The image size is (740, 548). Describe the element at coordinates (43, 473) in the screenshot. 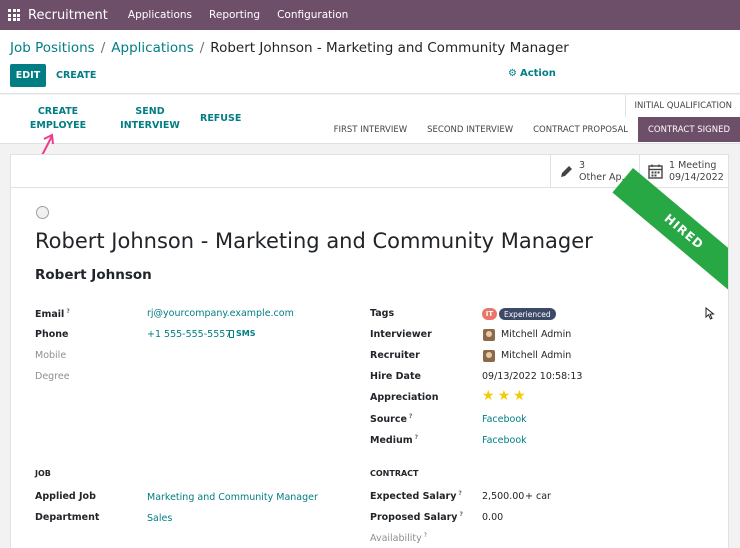

I see `job-section-heading: JOB` at that location.